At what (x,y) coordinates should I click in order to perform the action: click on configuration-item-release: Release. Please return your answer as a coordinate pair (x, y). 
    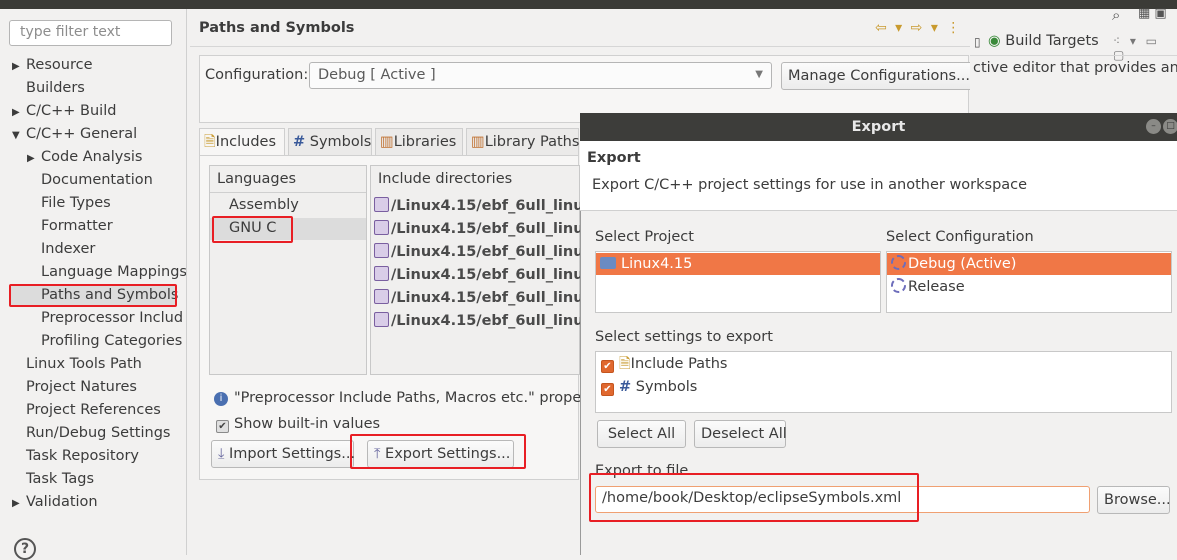
    Looking at the image, I should click on (1029, 287).